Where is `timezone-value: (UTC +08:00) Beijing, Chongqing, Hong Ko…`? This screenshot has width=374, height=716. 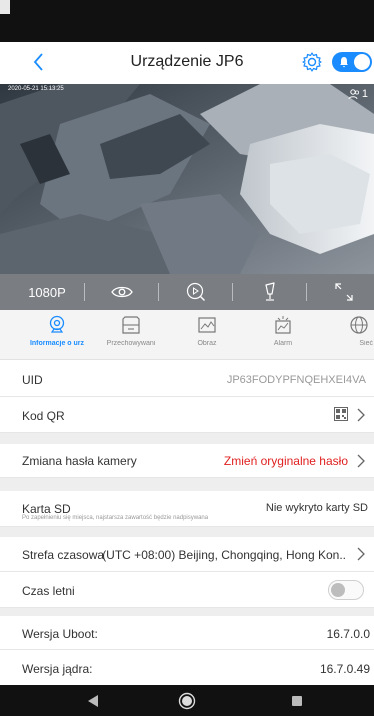 timezone-value: (UTC +08:00) Beijing, Chongqing, Hong Ko… is located at coordinates (224, 555).